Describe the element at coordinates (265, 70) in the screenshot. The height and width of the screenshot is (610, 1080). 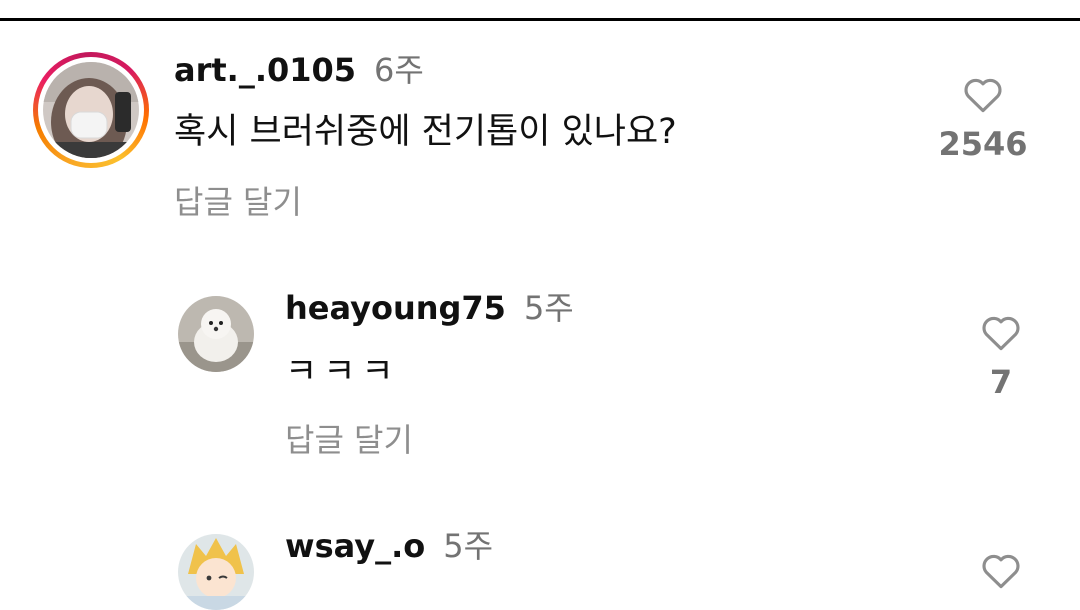
I see `username: art._.0105` at that location.